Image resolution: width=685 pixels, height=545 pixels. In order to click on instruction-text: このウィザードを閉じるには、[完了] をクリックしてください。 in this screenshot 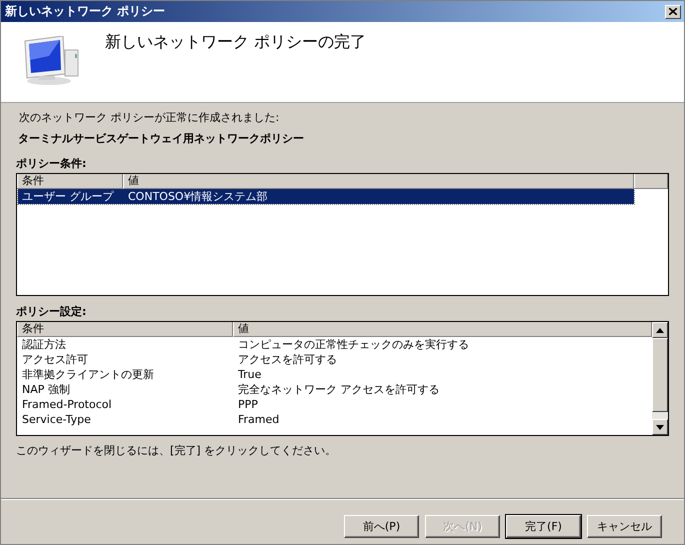, I will do `click(177, 450)`.